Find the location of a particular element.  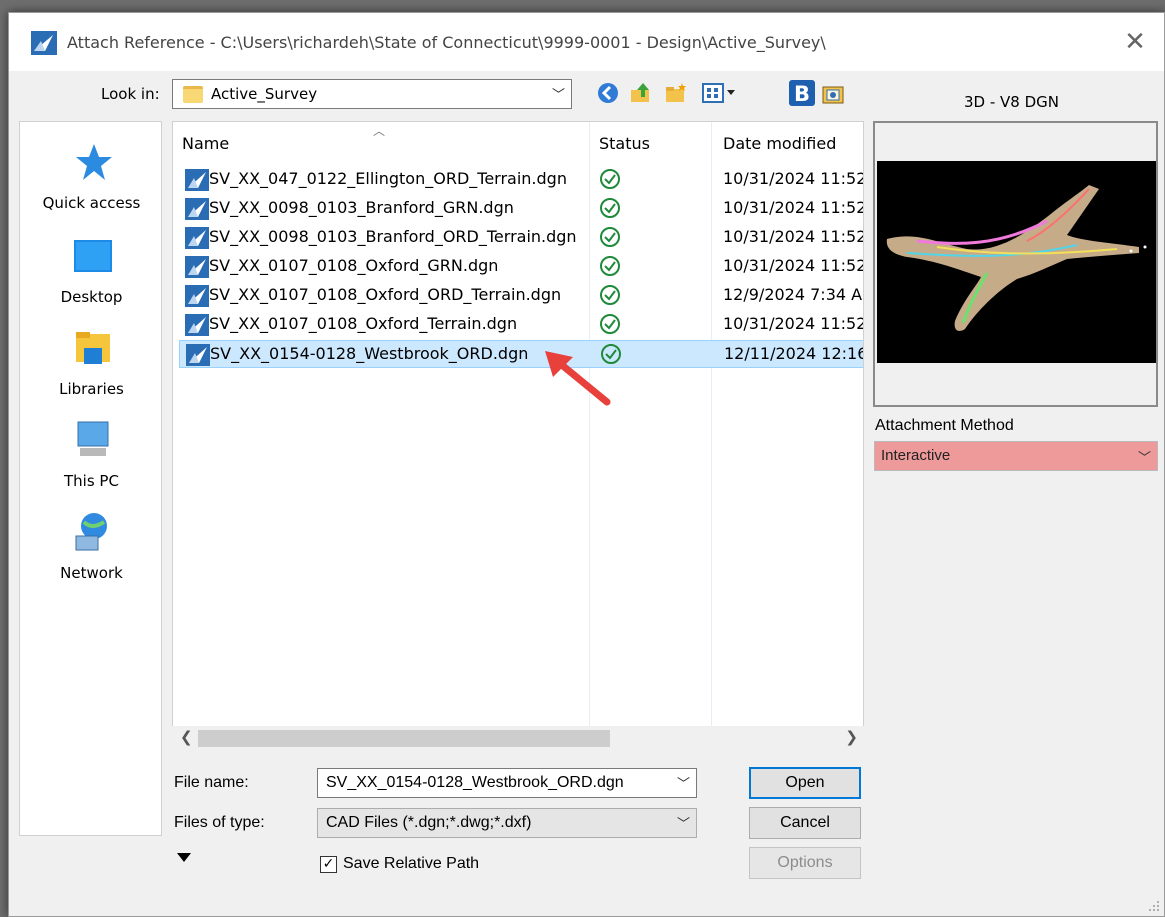

look-in-label: Look in: is located at coordinates (130, 94).